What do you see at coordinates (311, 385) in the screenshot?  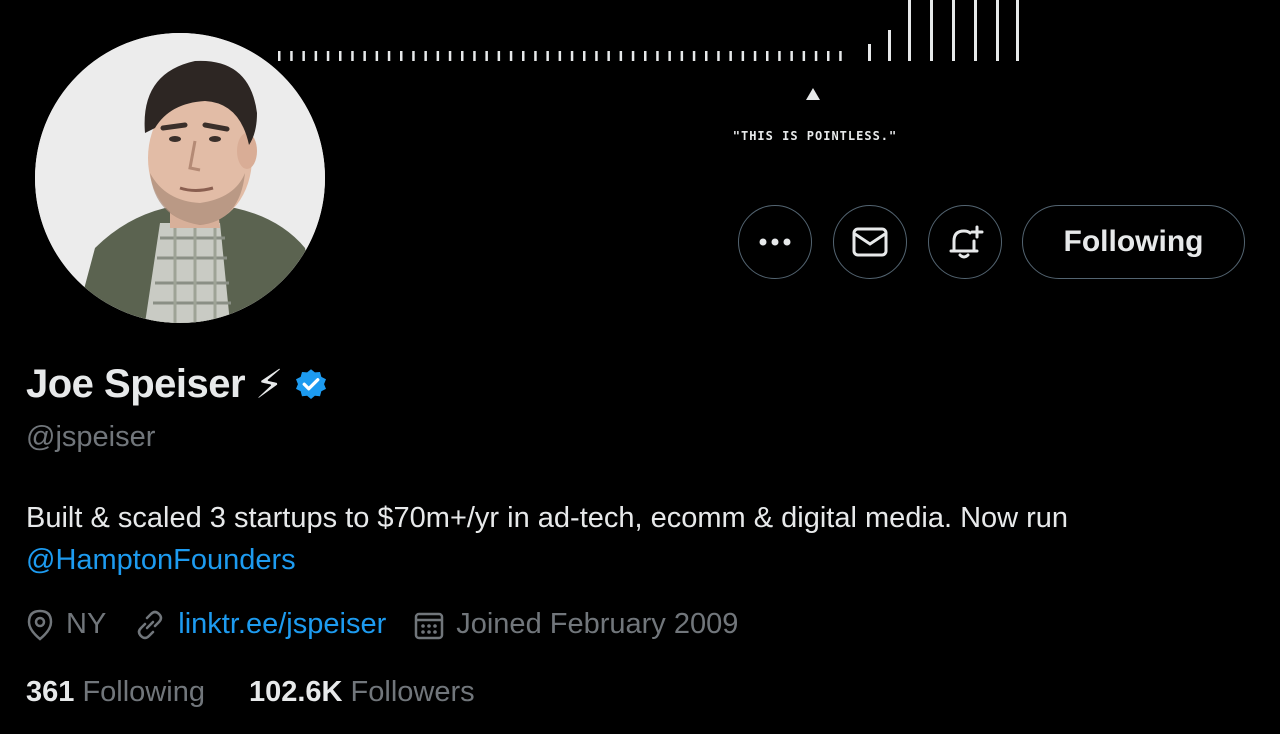 I see `verified-badge-icon` at bounding box center [311, 385].